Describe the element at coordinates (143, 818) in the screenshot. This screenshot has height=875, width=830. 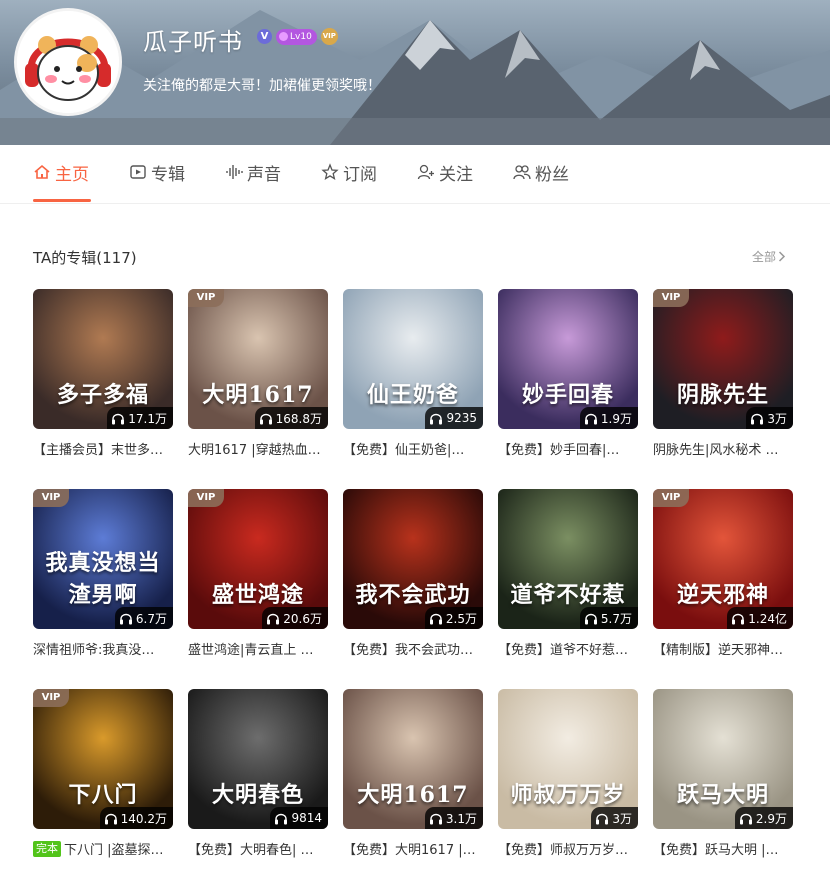
I see `play-count-value: 140.2万` at that location.